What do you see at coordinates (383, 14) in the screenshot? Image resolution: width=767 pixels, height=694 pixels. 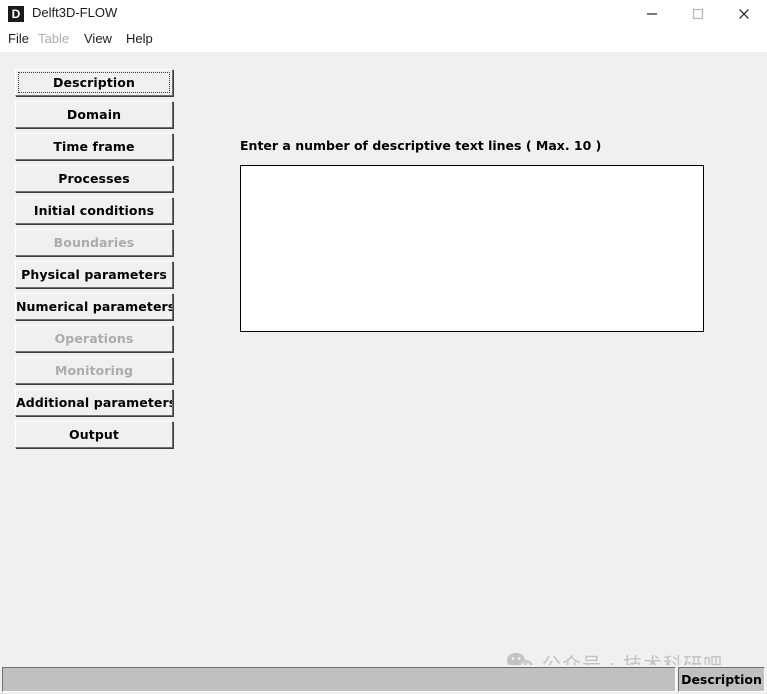 I see `title-bar: D Delft3D-FLOW` at bounding box center [383, 14].